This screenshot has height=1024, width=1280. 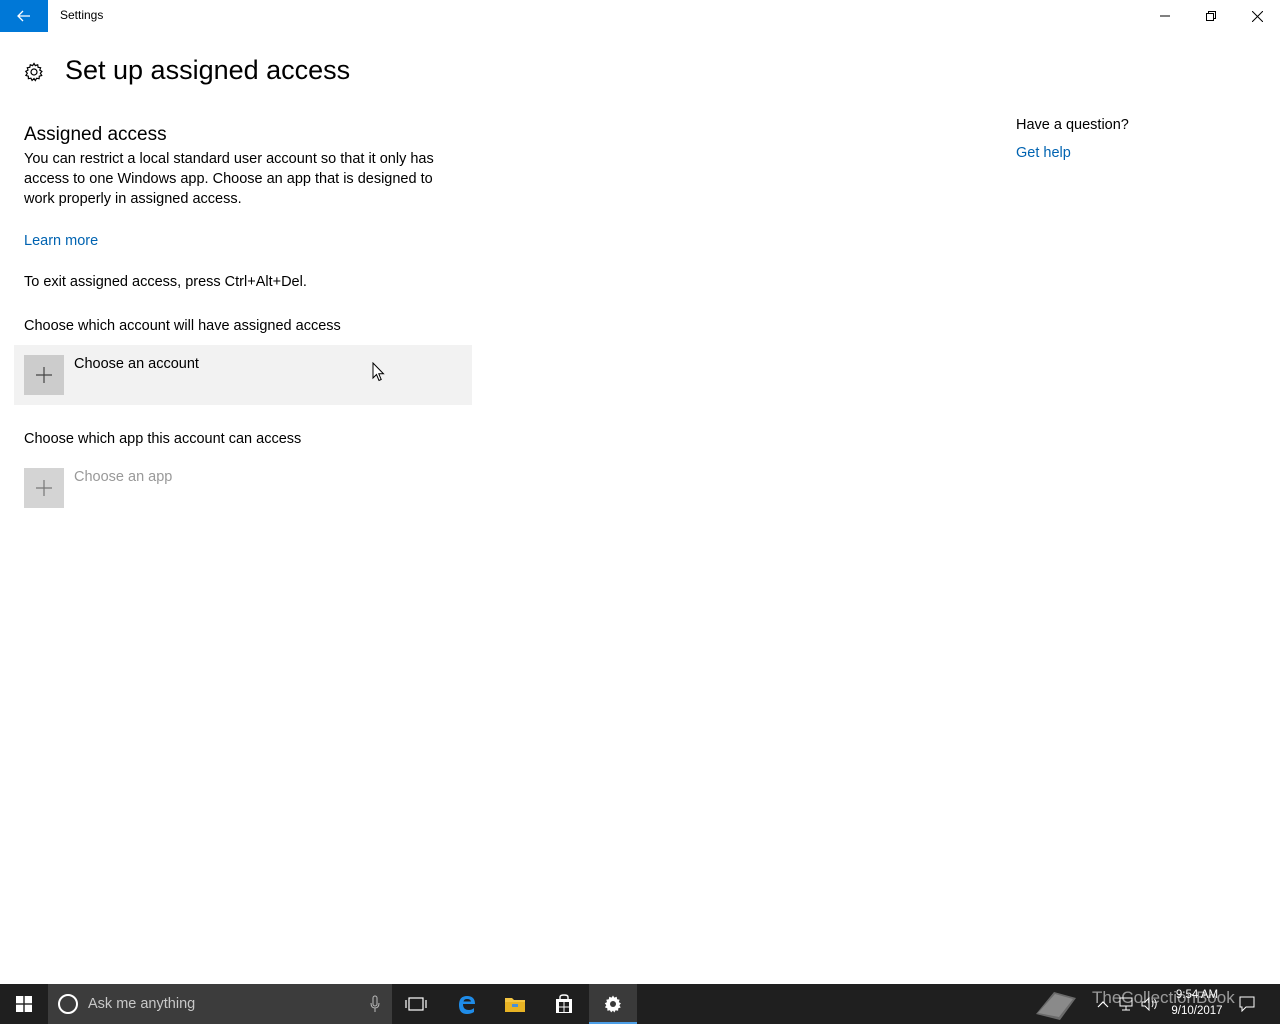 I want to click on store-button, so click(x=564, y=1004).